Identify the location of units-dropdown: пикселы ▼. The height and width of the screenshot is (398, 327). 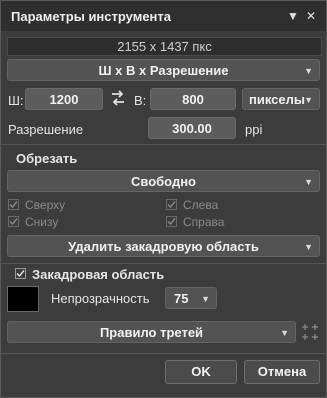
(281, 99).